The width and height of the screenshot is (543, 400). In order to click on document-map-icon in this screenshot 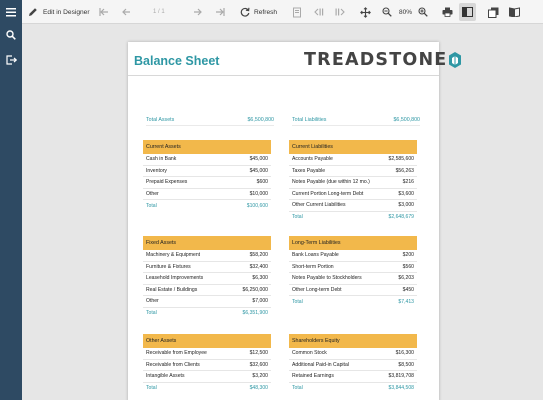, I will do `click(297, 12)`.